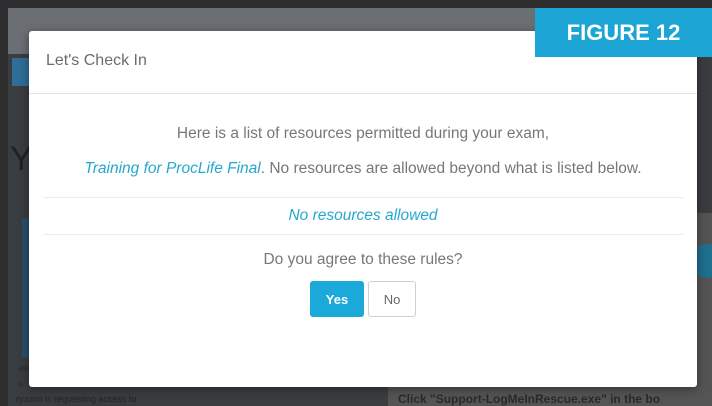  What do you see at coordinates (337, 299) in the screenshot?
I see `yes-button: Yes` at bounding box center [337, 299].